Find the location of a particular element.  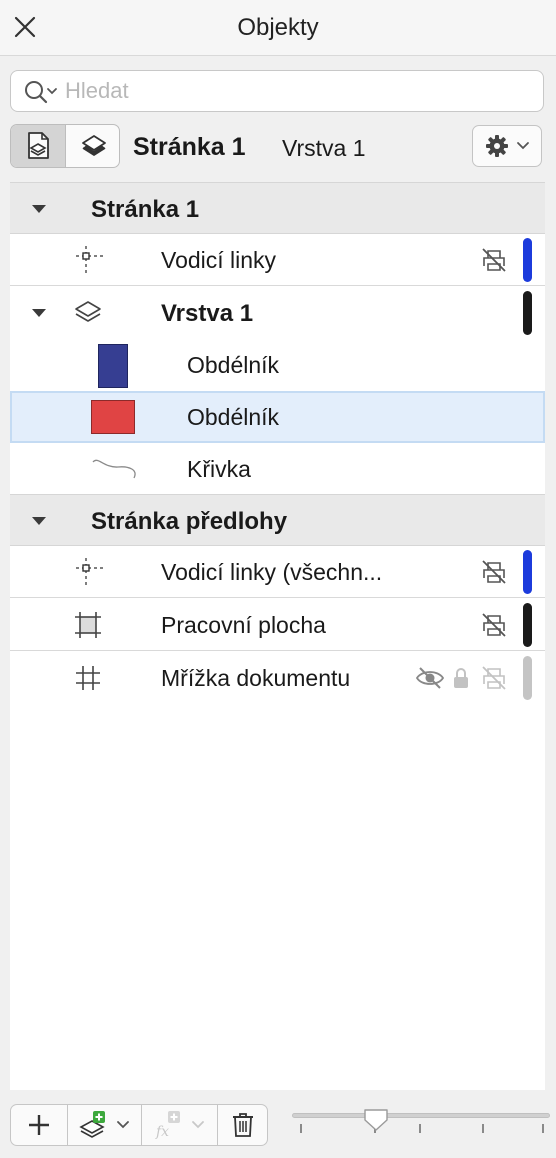

red-rectangle-thumbnail is located at coordinates (113, 417).